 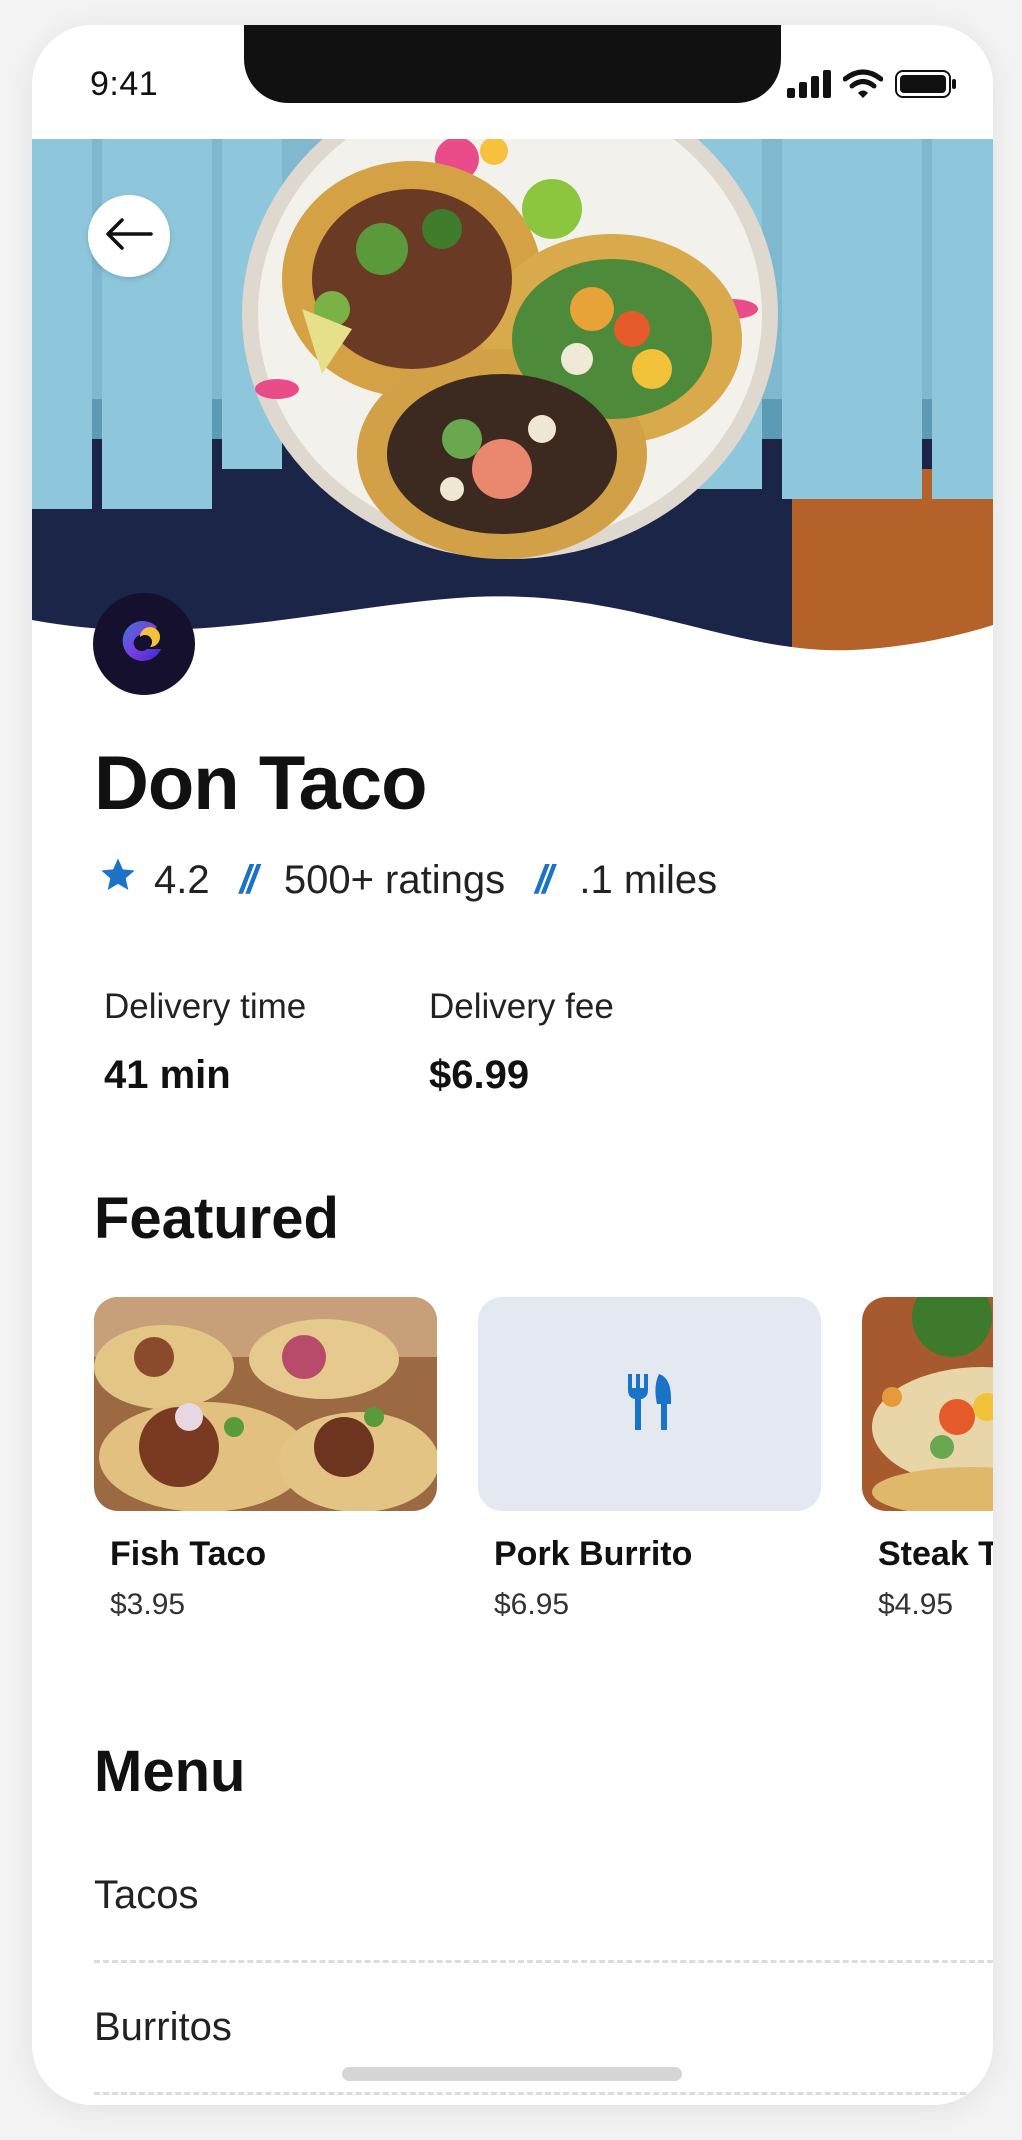 I want to click on restaurant-name: Don Taco, so click(x=261, y=783).